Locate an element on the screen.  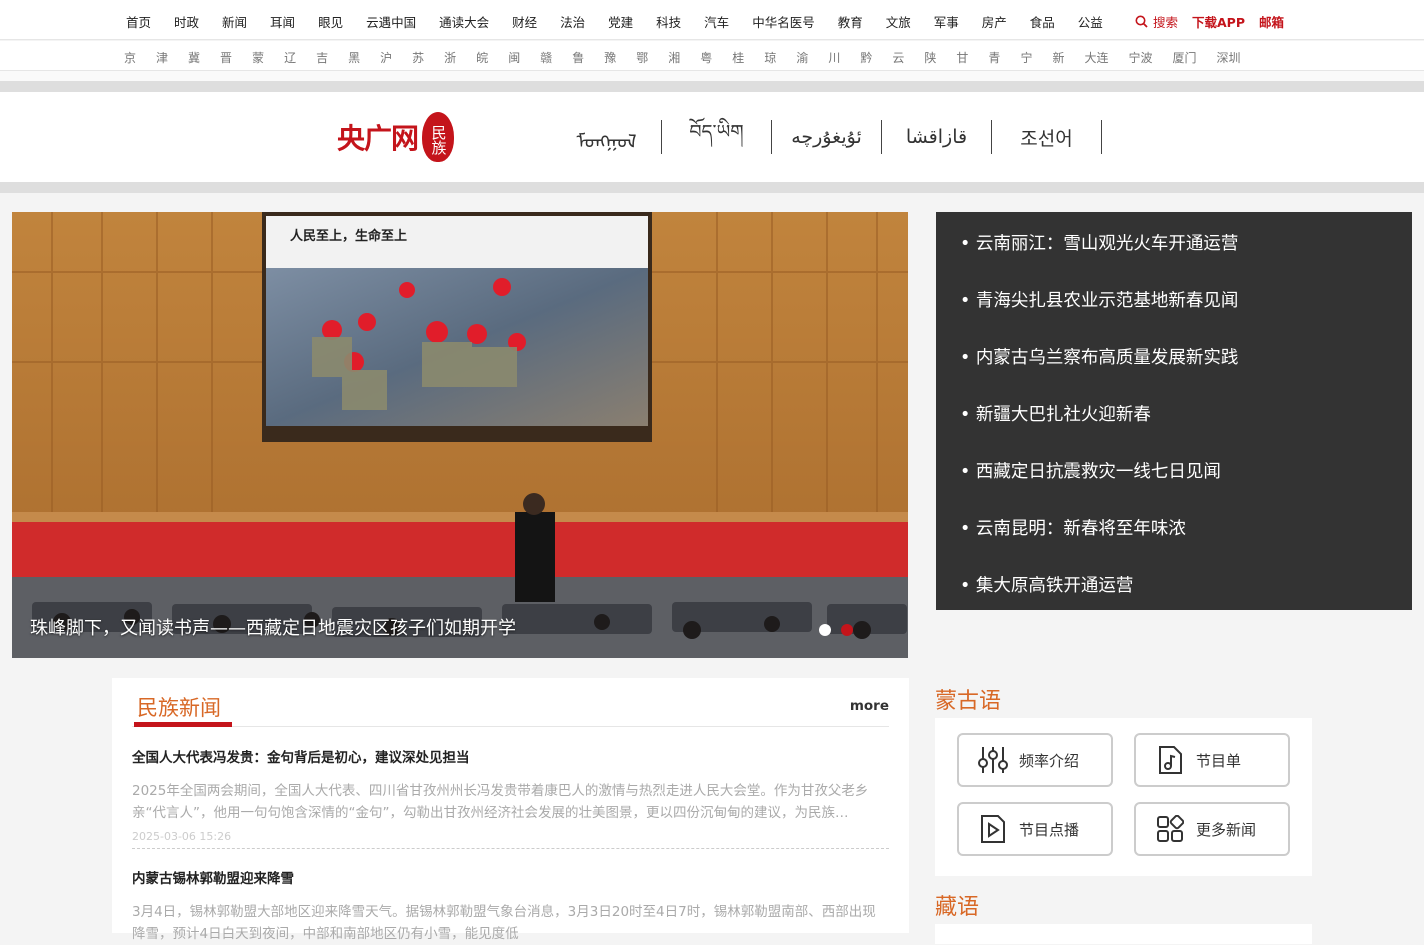
region-link: 湘 is located at coordinates (674, 57).